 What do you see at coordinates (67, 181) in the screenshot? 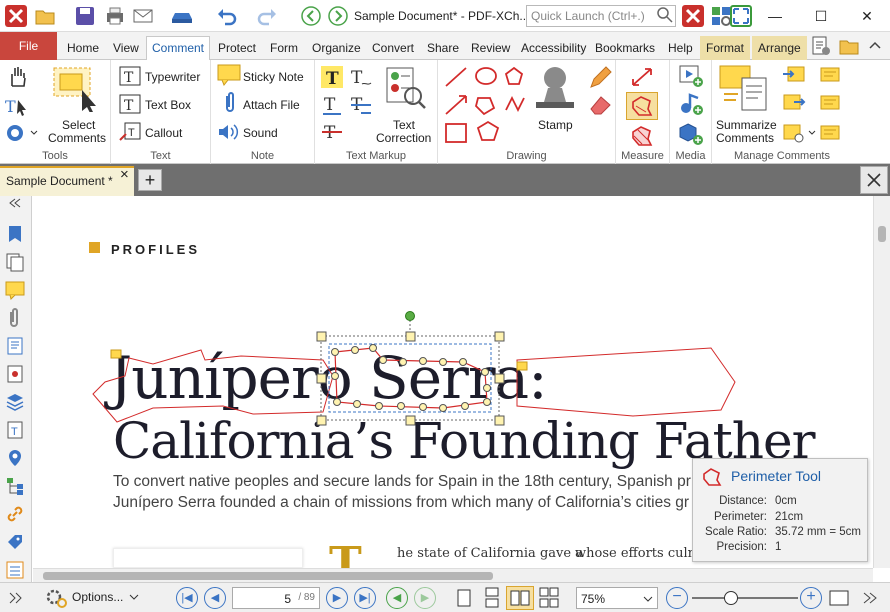
I see `document-tab: Sample Document * ×` at bounding box center [67, 181].